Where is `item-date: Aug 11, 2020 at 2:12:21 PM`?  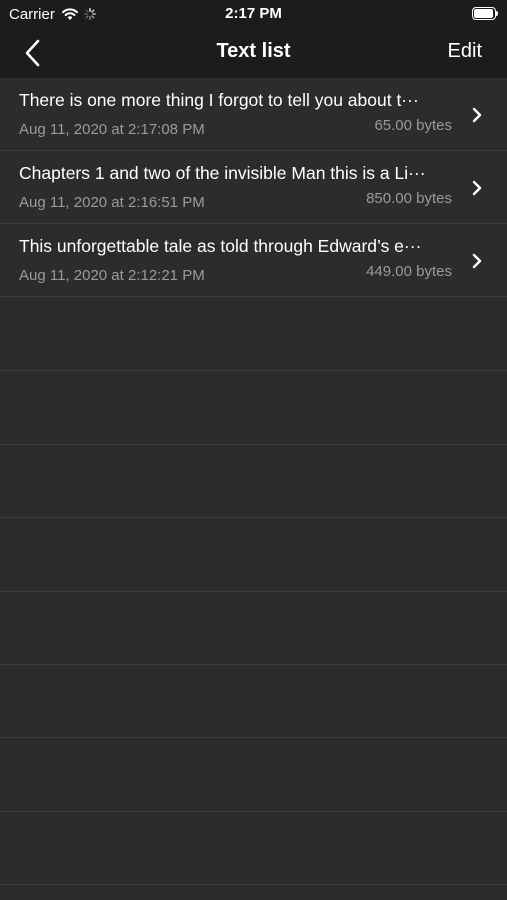
item-date: Aug 11, 2020 at 2:12:21 PM is located at coordinates (112, 275).